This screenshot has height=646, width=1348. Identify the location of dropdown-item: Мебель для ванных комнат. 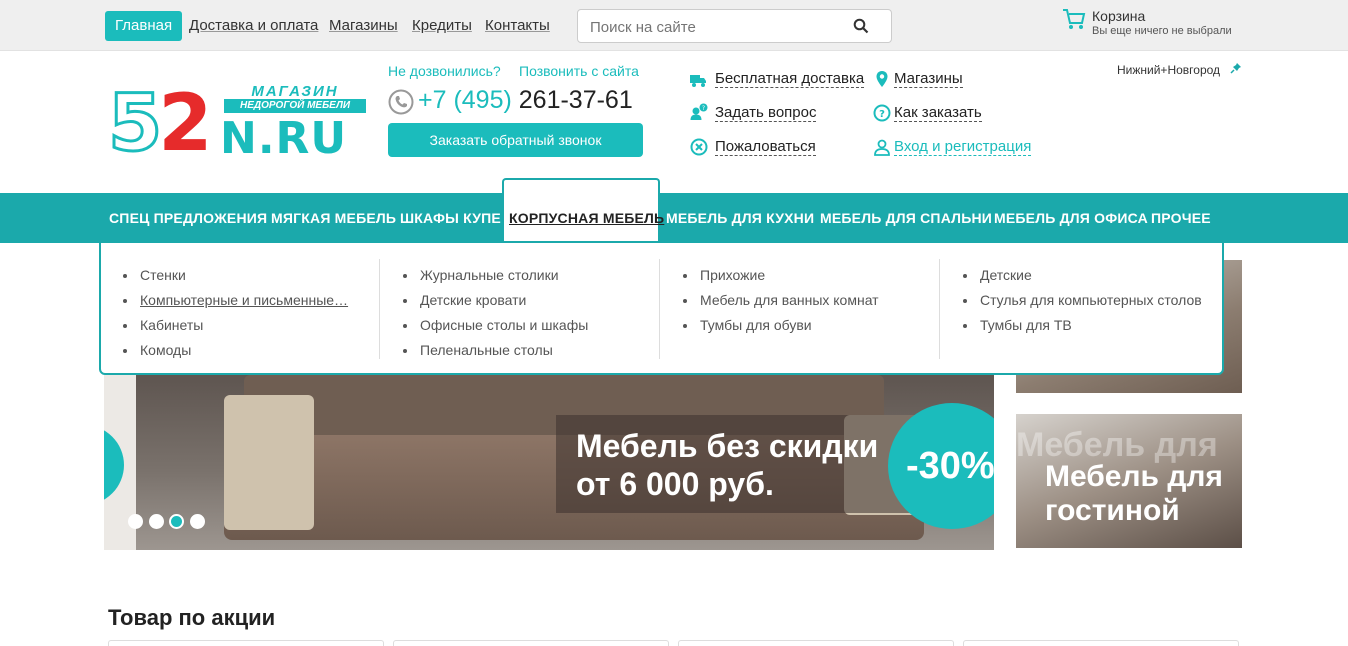
(781, 300).